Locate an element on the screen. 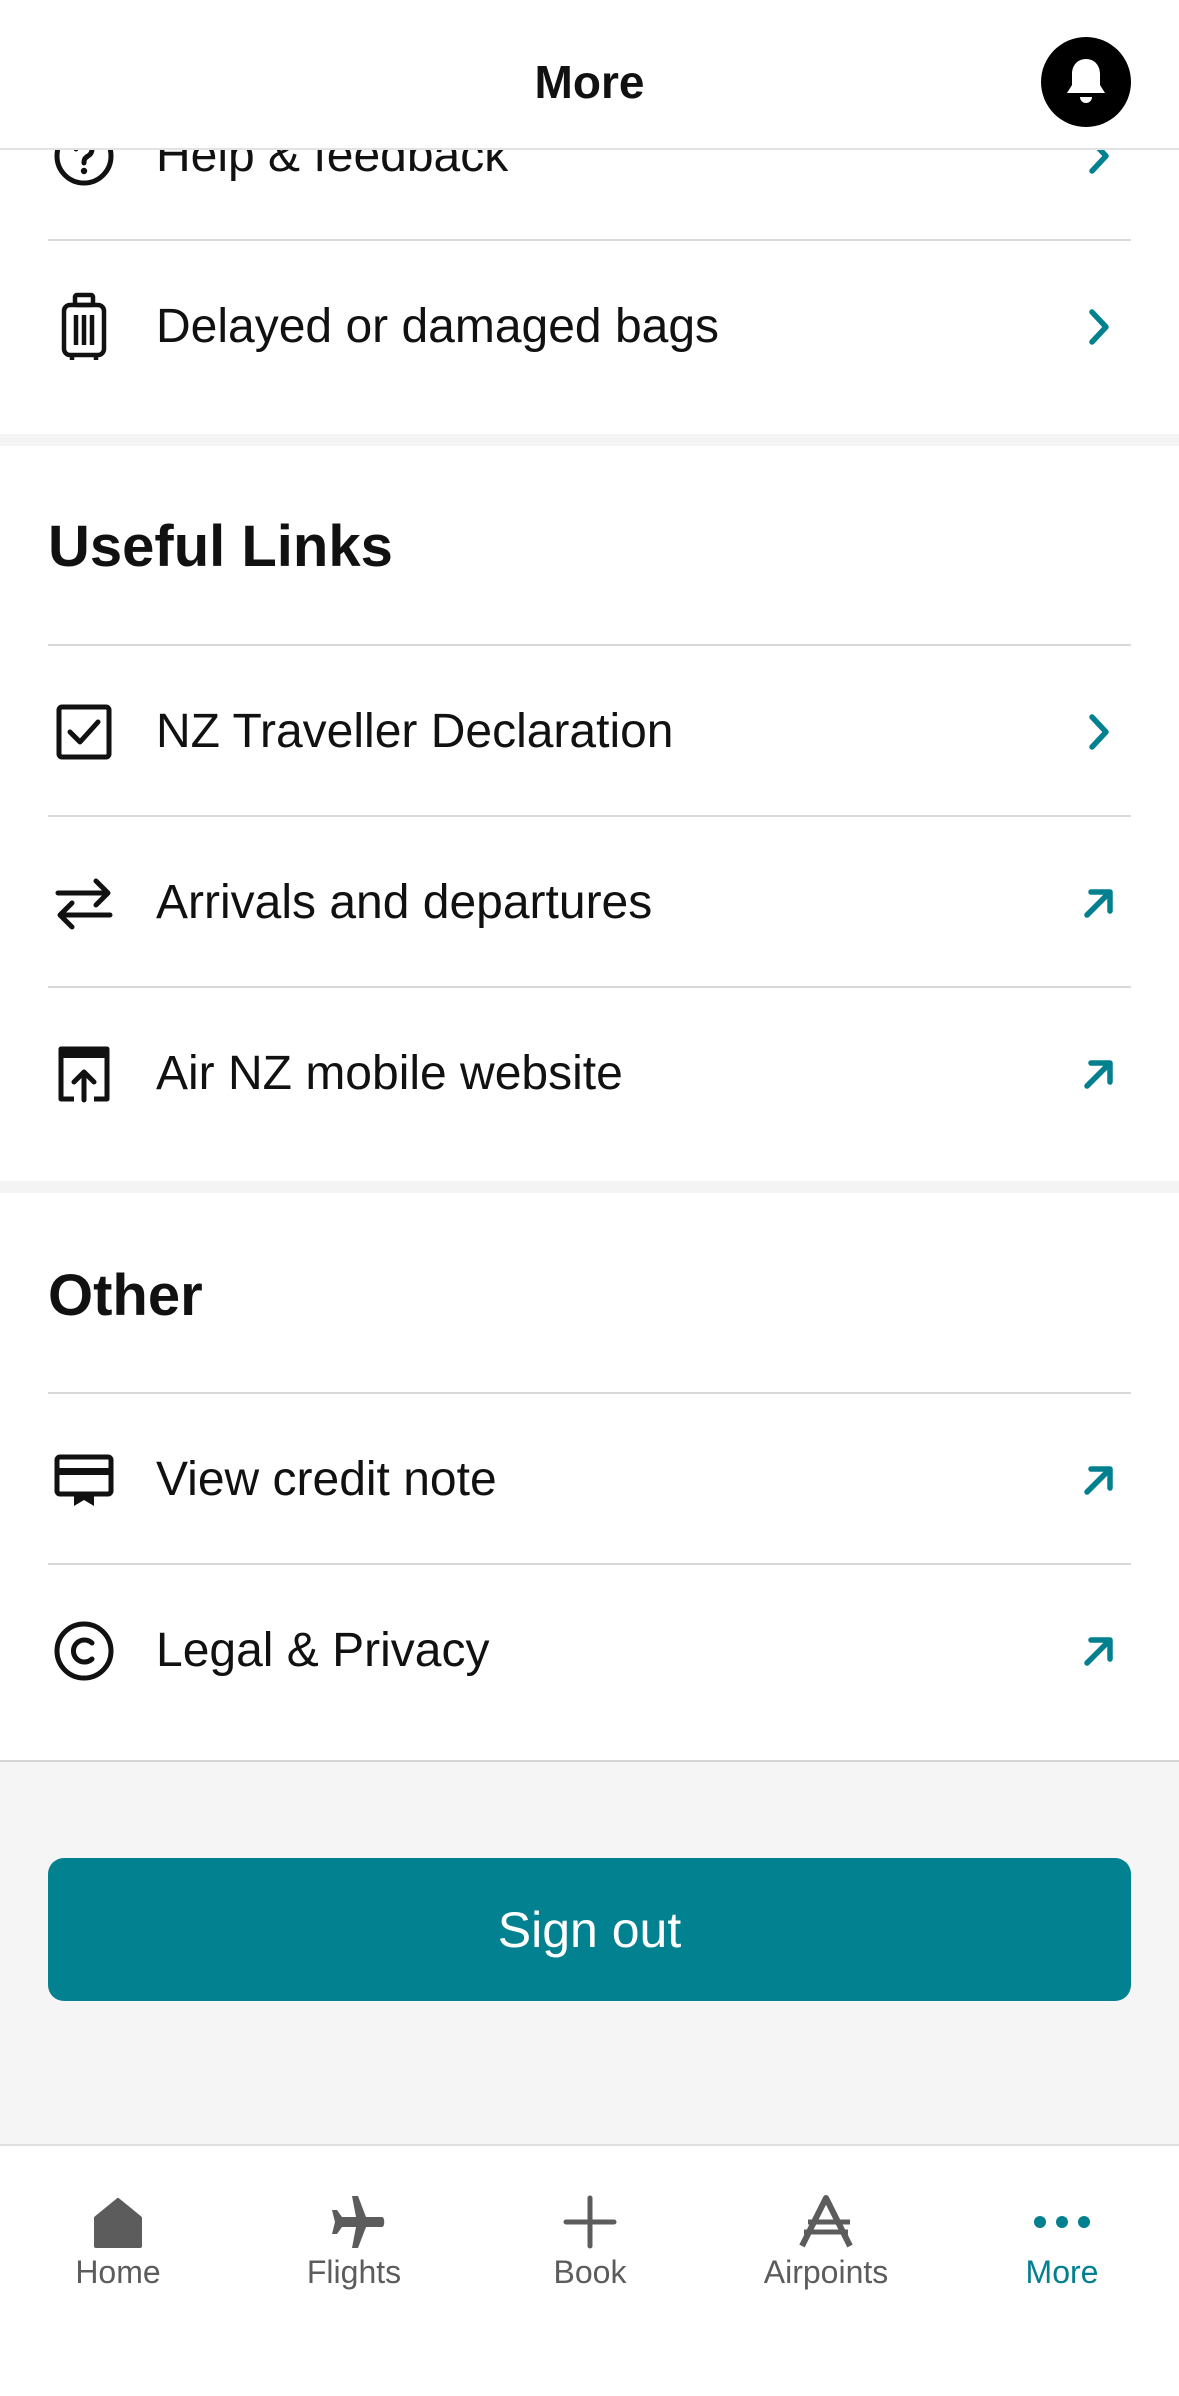 The image size is (1179, 2396). tab-label: Airpoints is located at coordinates (826, 2272).